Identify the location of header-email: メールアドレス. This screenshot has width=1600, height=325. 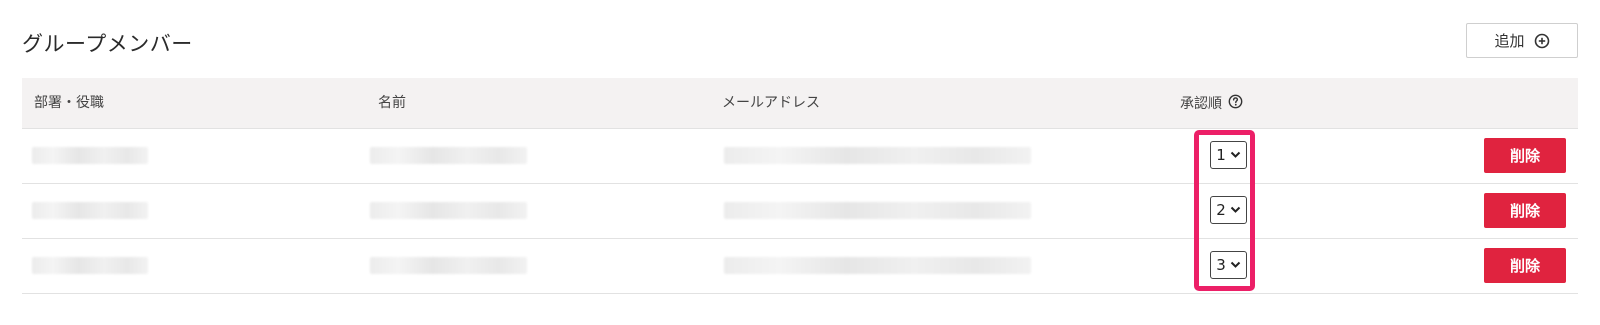
(771, 103).